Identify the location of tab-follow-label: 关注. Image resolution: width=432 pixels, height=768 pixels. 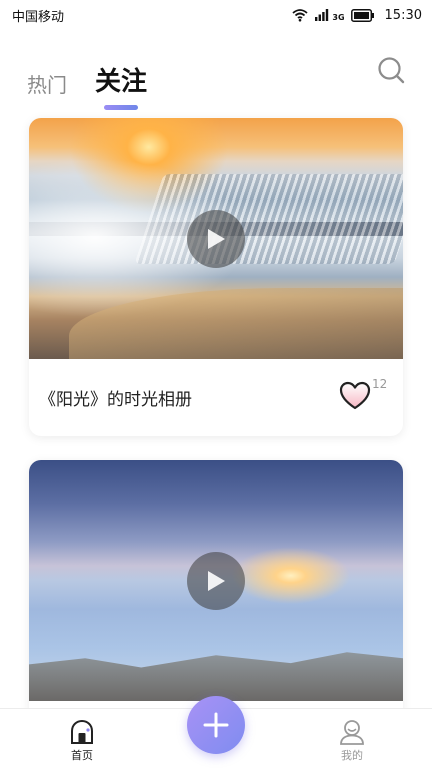
(121, 82).